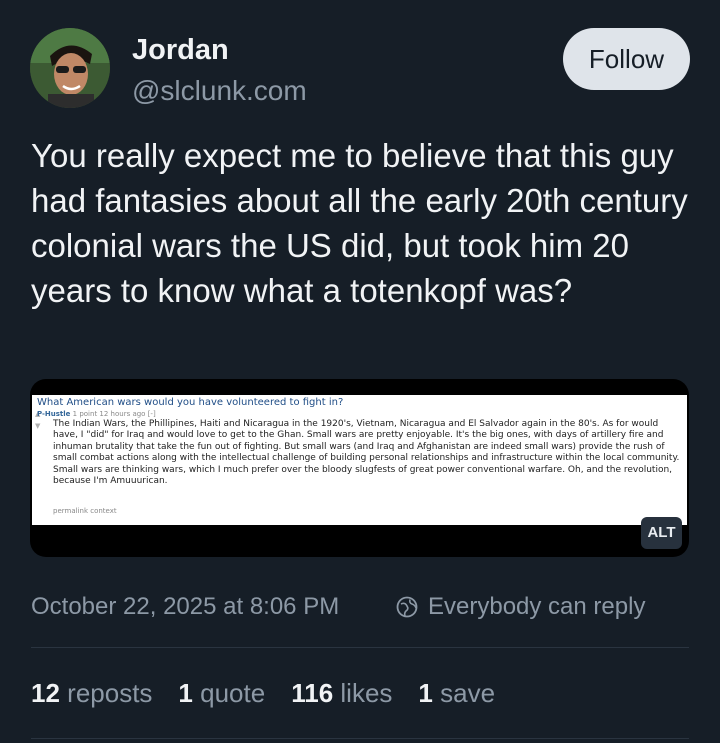 This screenshot has height=743, width=720. What do you see at coordinates (626, 59) in the screenshot?
I see `follow-button: Follow` at bounding box center [626, 59].